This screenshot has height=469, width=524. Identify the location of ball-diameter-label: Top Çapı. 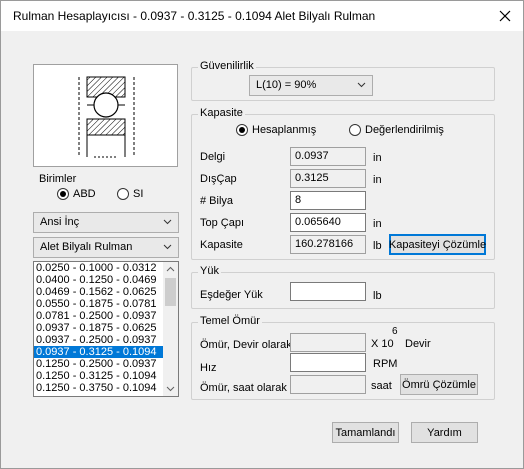
(222, 223).